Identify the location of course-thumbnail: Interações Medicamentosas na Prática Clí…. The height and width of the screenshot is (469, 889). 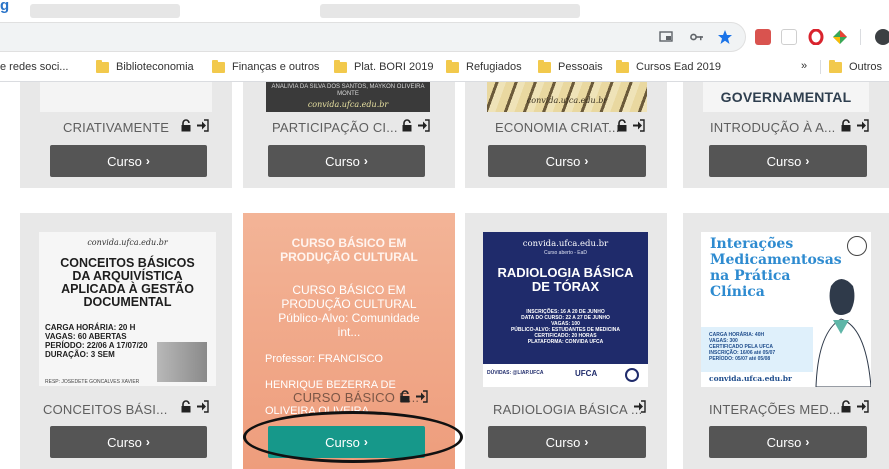
(786, 309).